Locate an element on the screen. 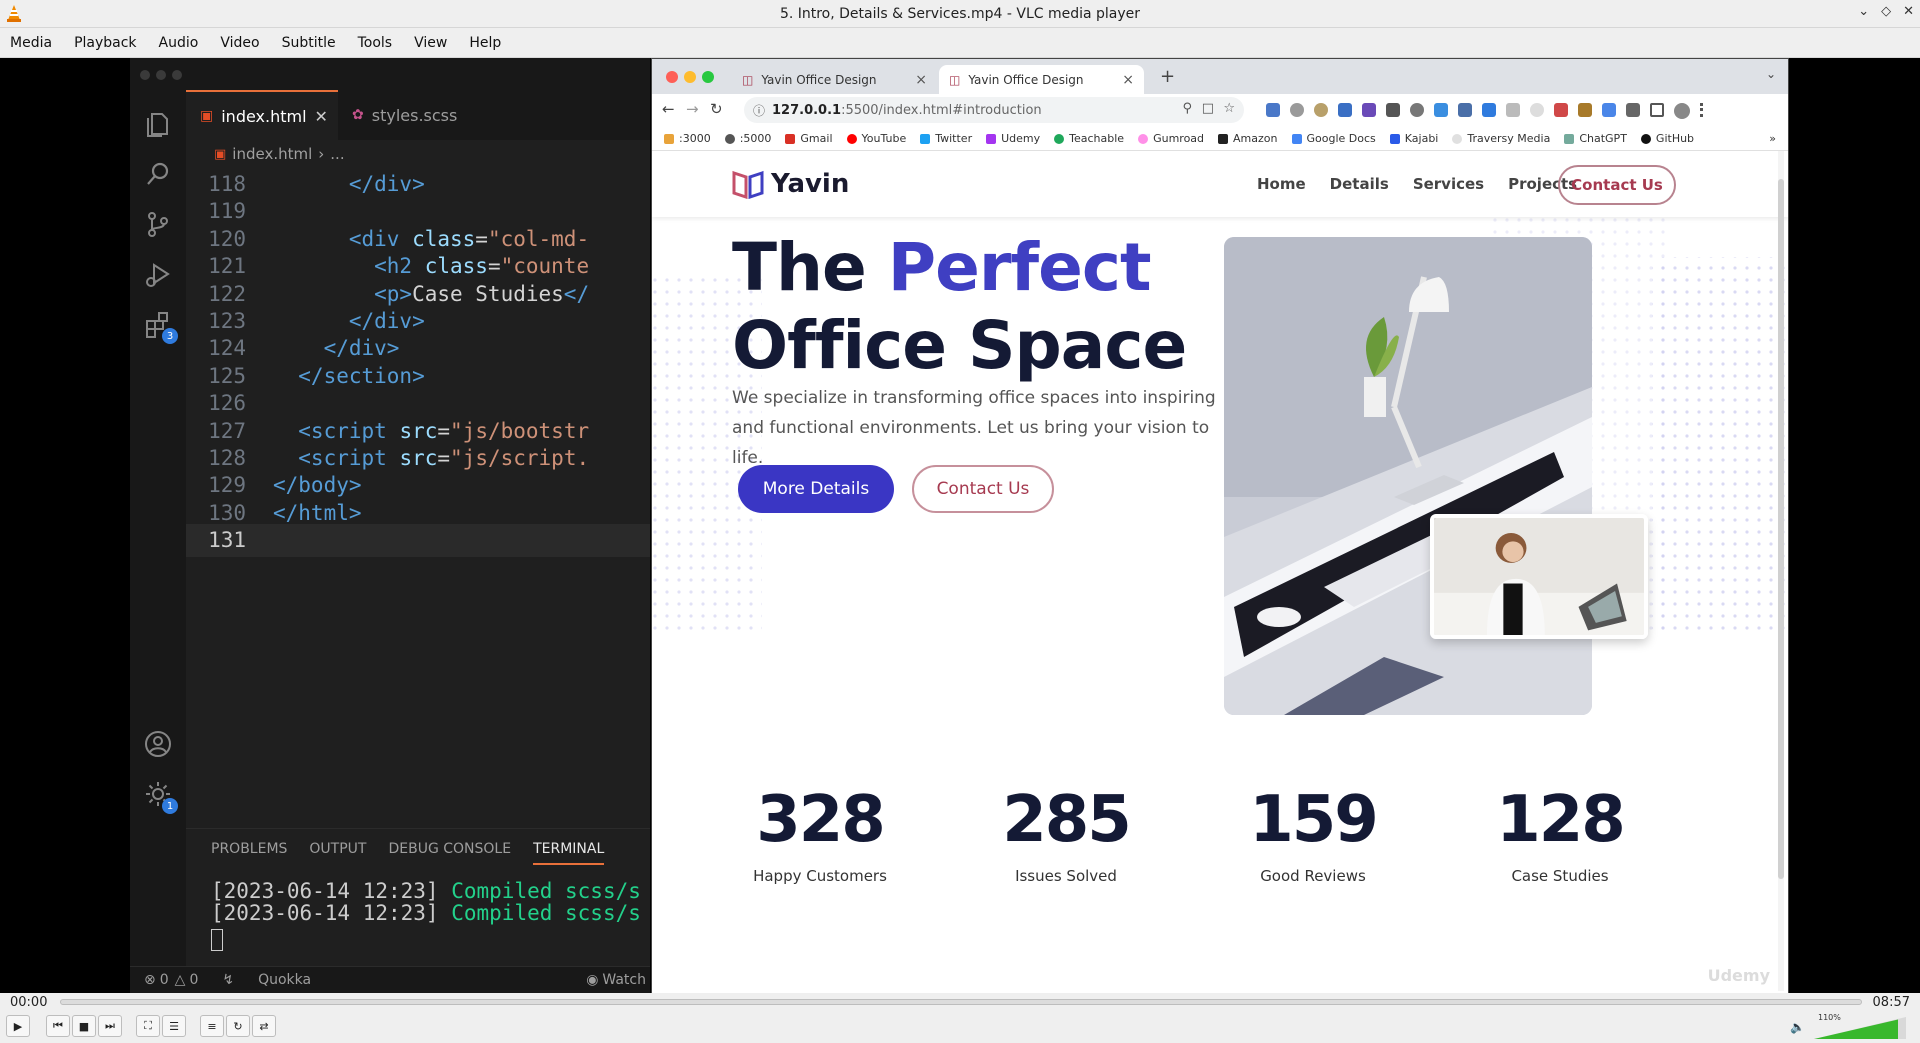 The height and width of the screenshot is (1043, 1920). bookmark: :3000 is located at coordinates (687, 138).